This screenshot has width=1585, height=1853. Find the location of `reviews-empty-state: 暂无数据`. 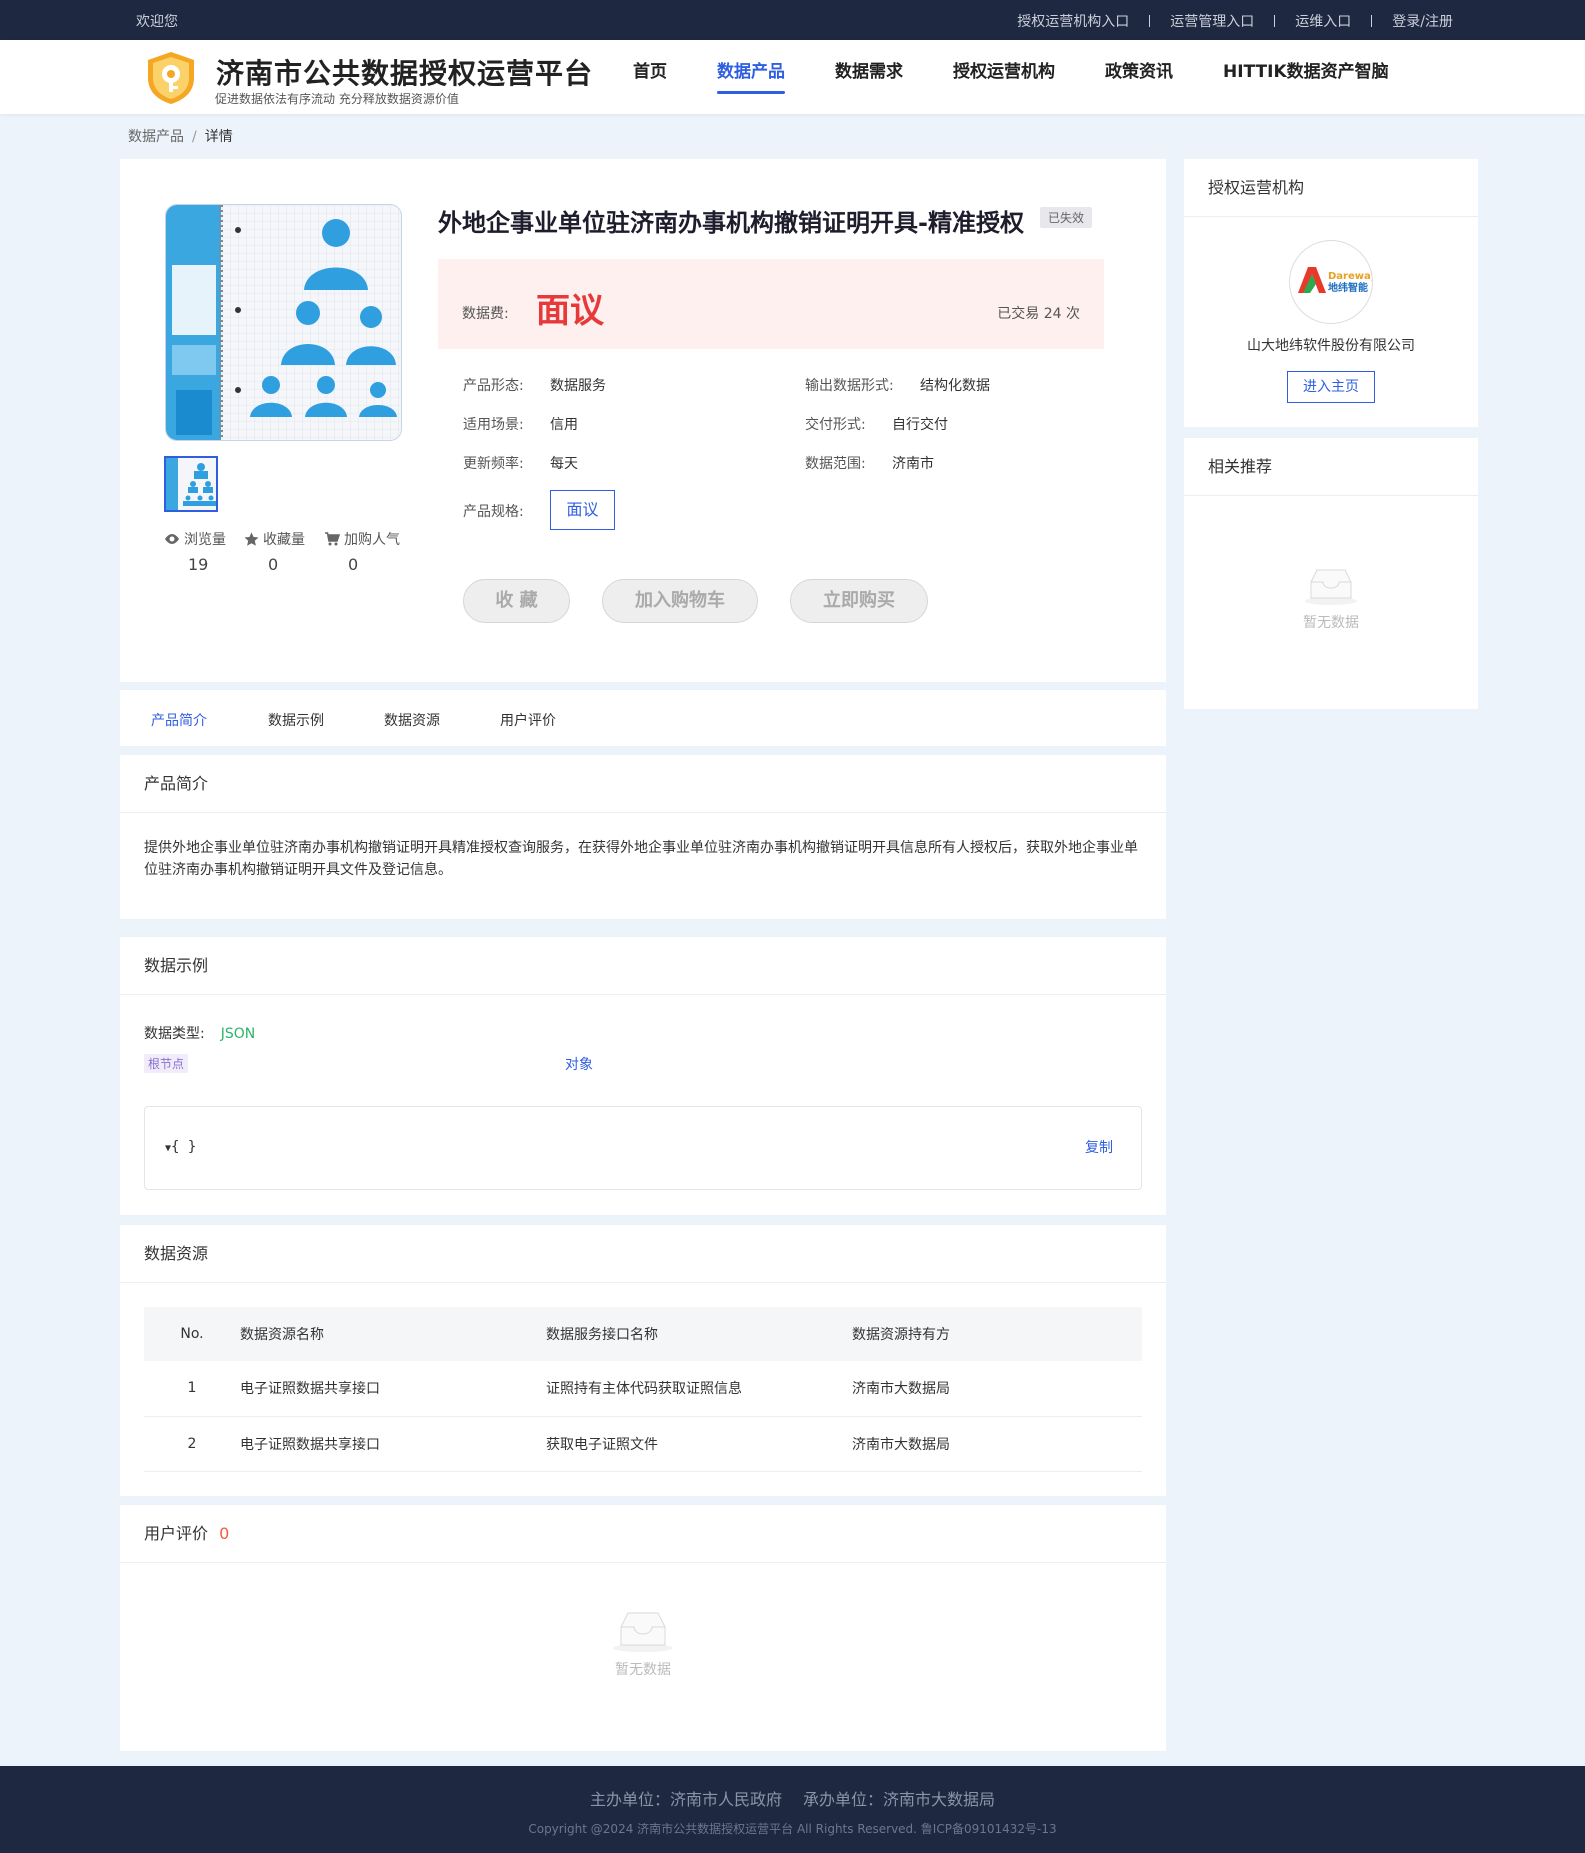

reviews-empty-state: 暂无数据 is located at coordinates (643, 1644).